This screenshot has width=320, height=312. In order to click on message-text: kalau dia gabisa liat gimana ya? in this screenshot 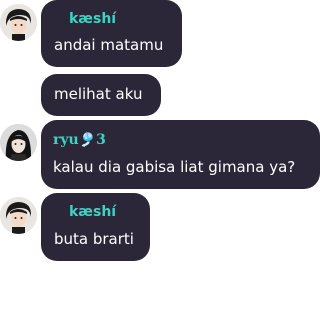, I will do `click(174, 167)`.